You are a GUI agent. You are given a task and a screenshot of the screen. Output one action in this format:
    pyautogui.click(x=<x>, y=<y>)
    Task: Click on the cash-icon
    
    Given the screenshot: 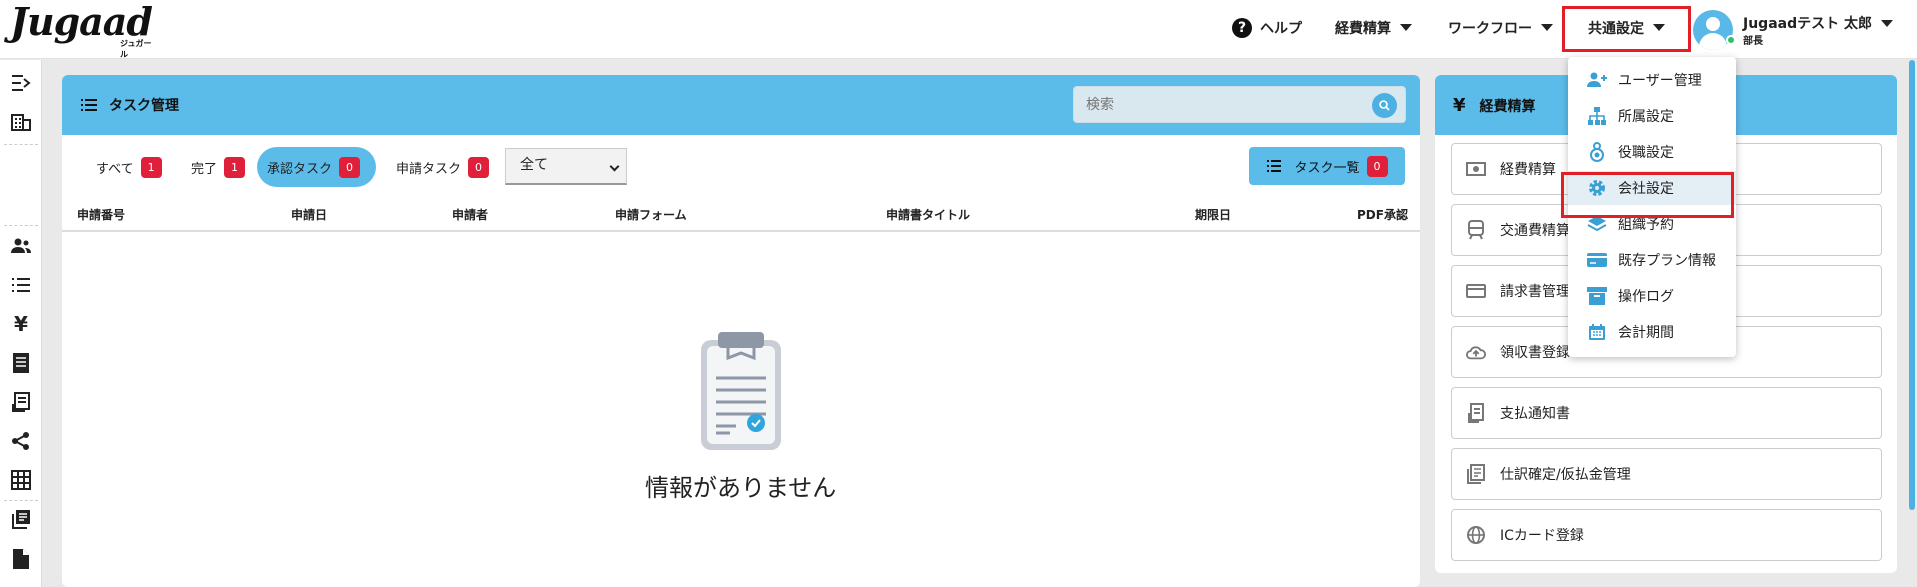 What is the action you would take?
    pyautogui.click(x=1476, y=169)
    